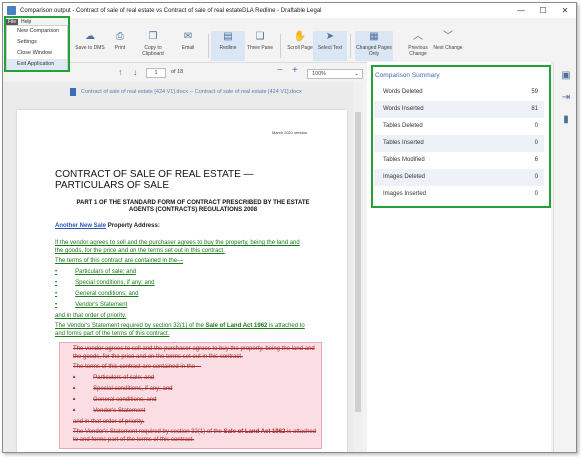  I want to click on previous-change-label: Previous Change, so click(418, 51).